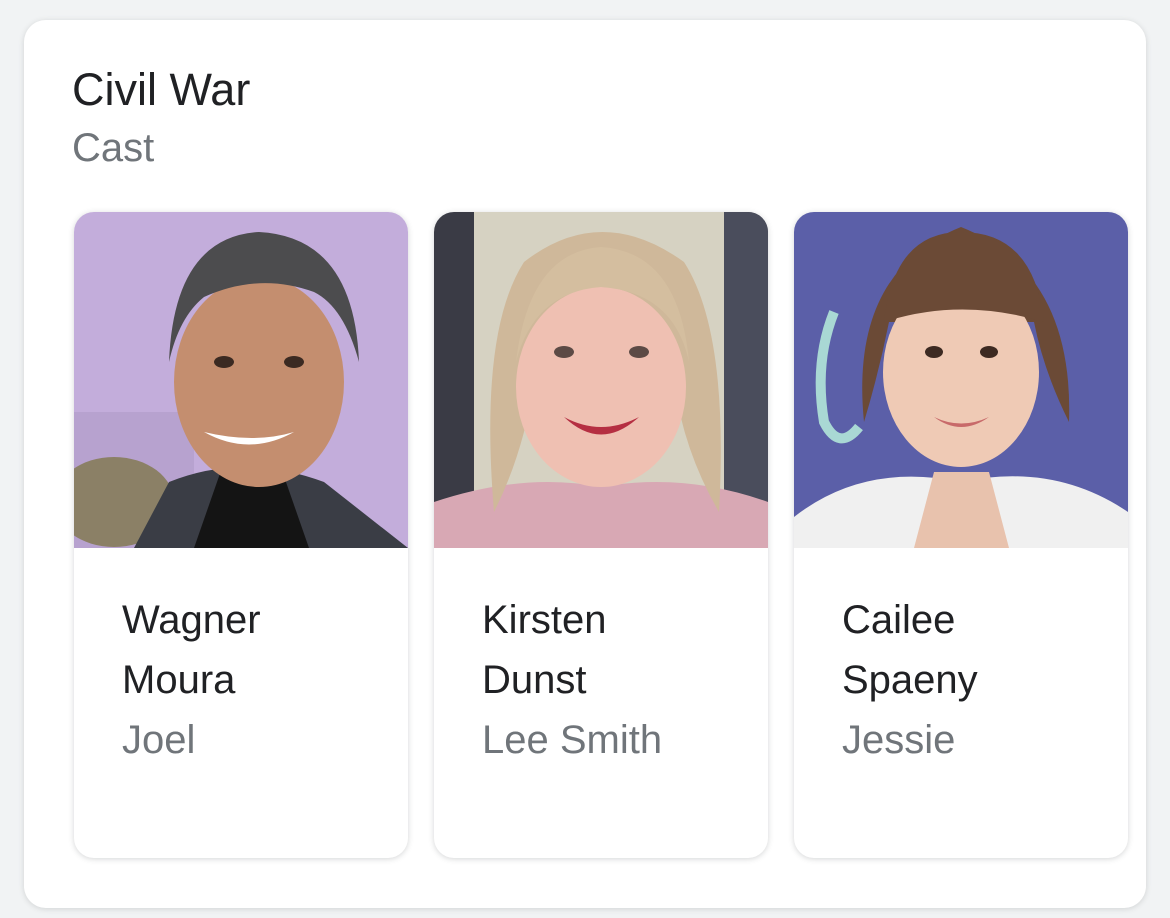  I want to click on character-name: Jessie, so click(899, 740).